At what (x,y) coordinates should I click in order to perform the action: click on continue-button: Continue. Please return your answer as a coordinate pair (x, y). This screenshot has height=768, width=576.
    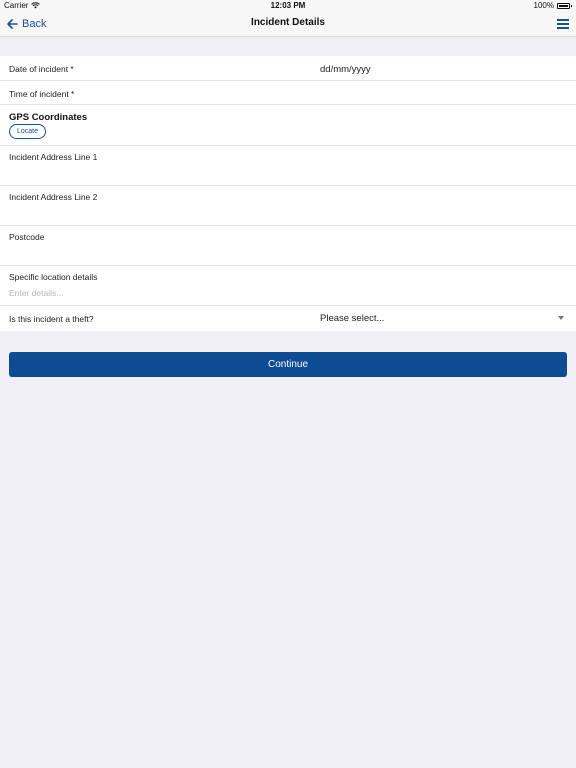
    Looking at the image, I should click on (288, 364).